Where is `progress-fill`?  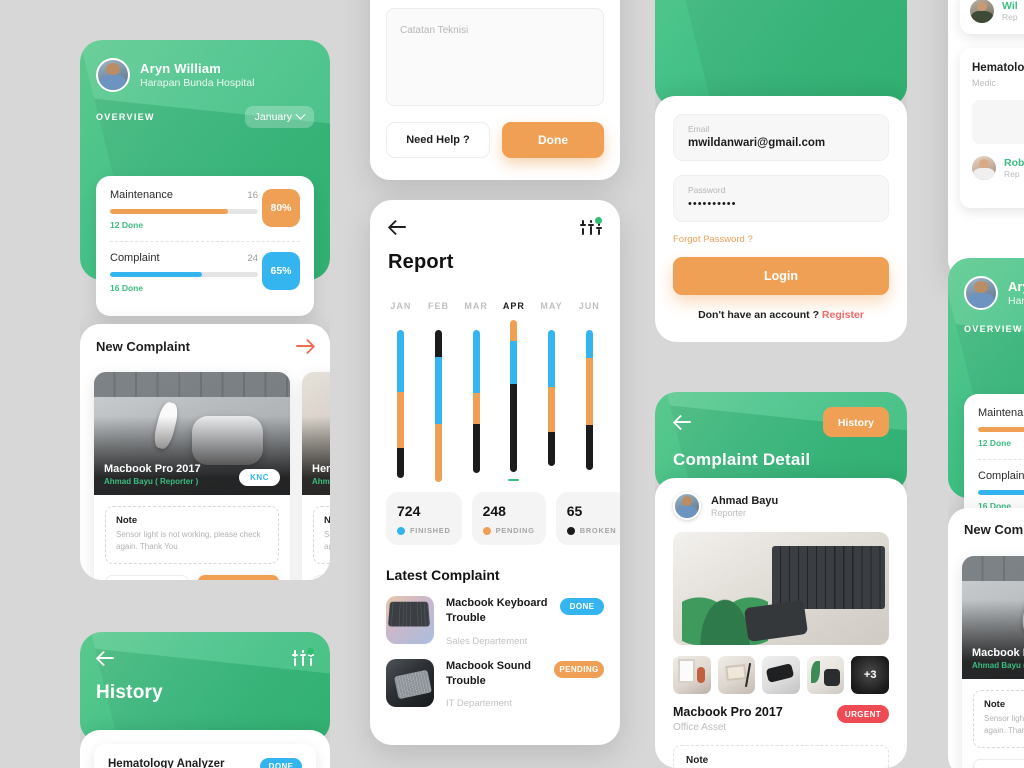 progress-fill is located at coordinates (156, 274).